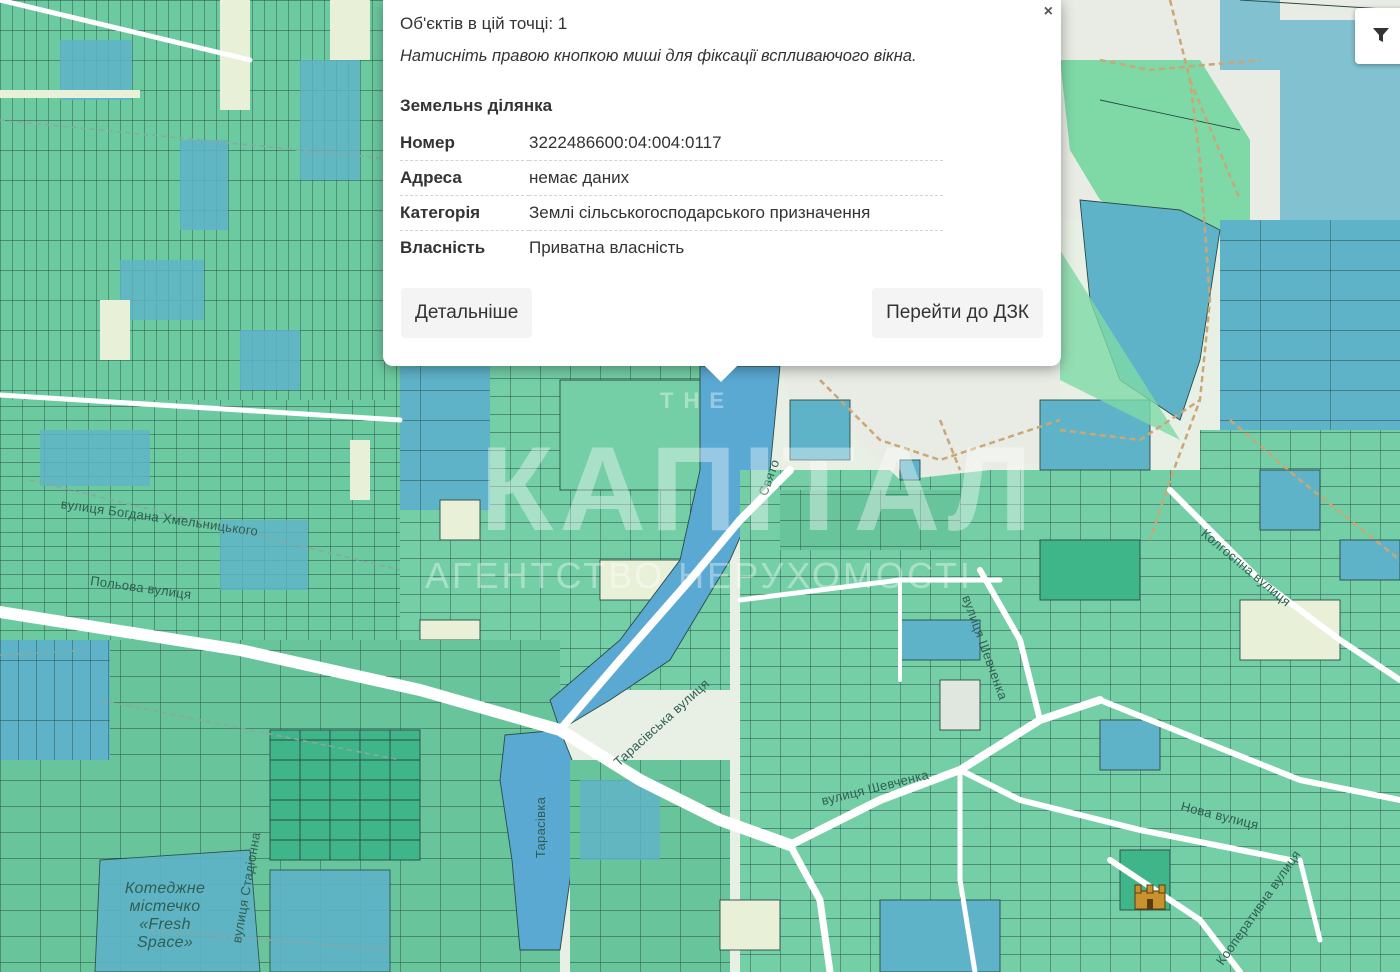 The image size is (1400, 972). I want to click on place-label: Котеджне містечко «Fresh Space», so click(165, 915).